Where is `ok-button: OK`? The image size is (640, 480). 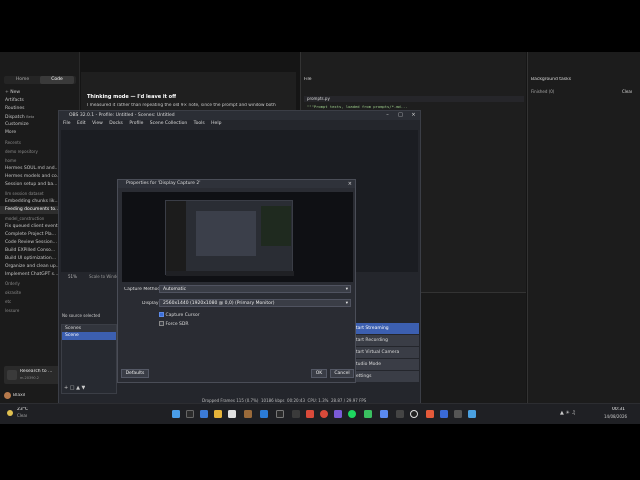
ok-button: OK is located at coordinates (319, 373).